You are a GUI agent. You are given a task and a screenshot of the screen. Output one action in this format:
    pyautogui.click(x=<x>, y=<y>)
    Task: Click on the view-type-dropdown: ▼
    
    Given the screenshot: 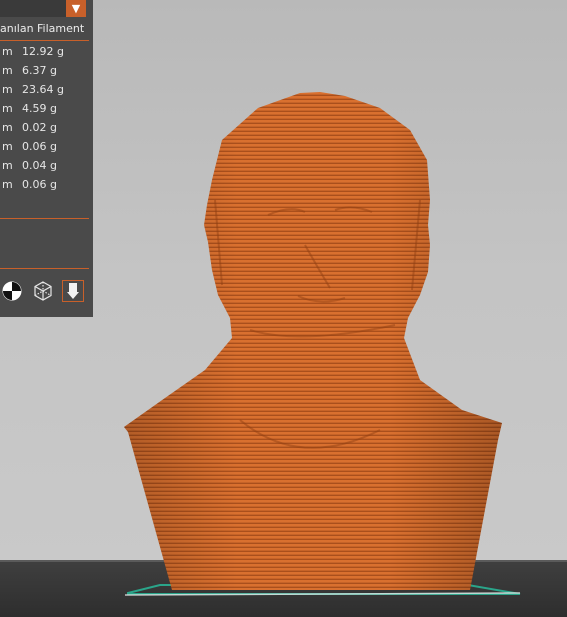 What is the action you would take?
    pyautogui.click(x=43, y=8)
    